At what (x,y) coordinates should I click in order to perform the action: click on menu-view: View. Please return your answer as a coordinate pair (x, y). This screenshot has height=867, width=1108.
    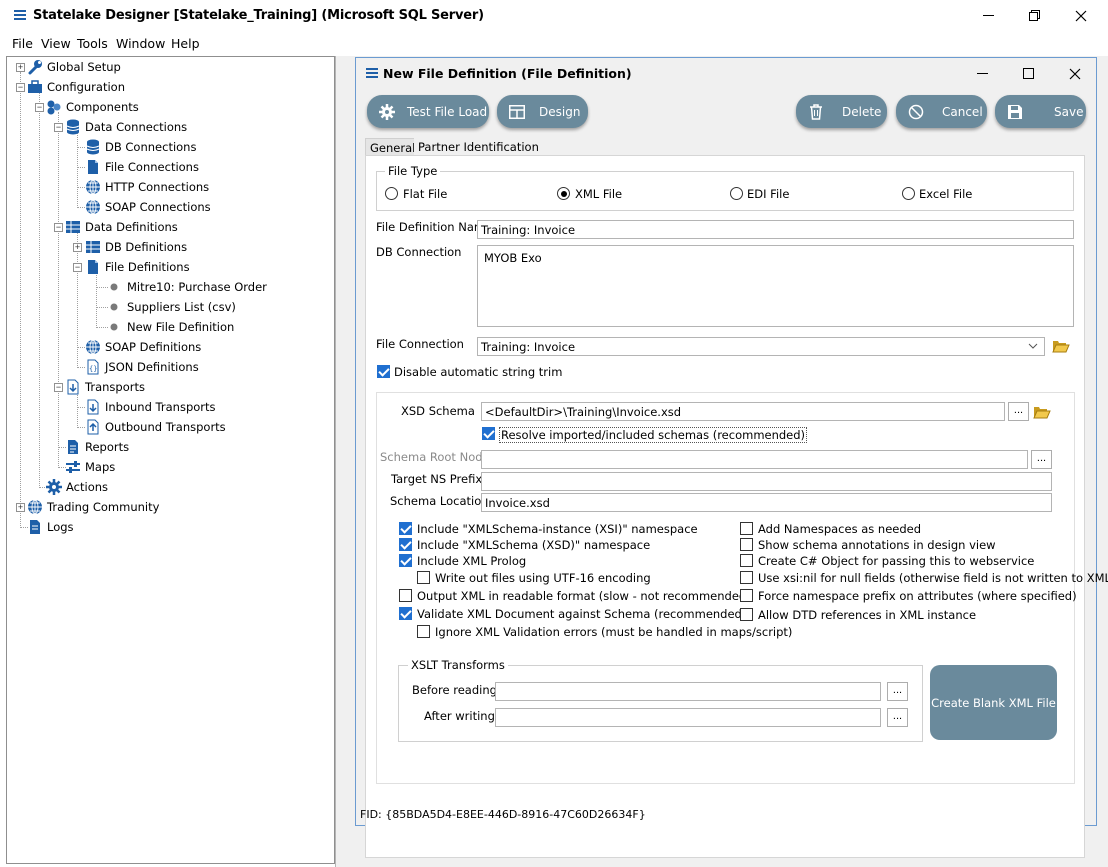
    Looking at the image, I should click on (56, 43).